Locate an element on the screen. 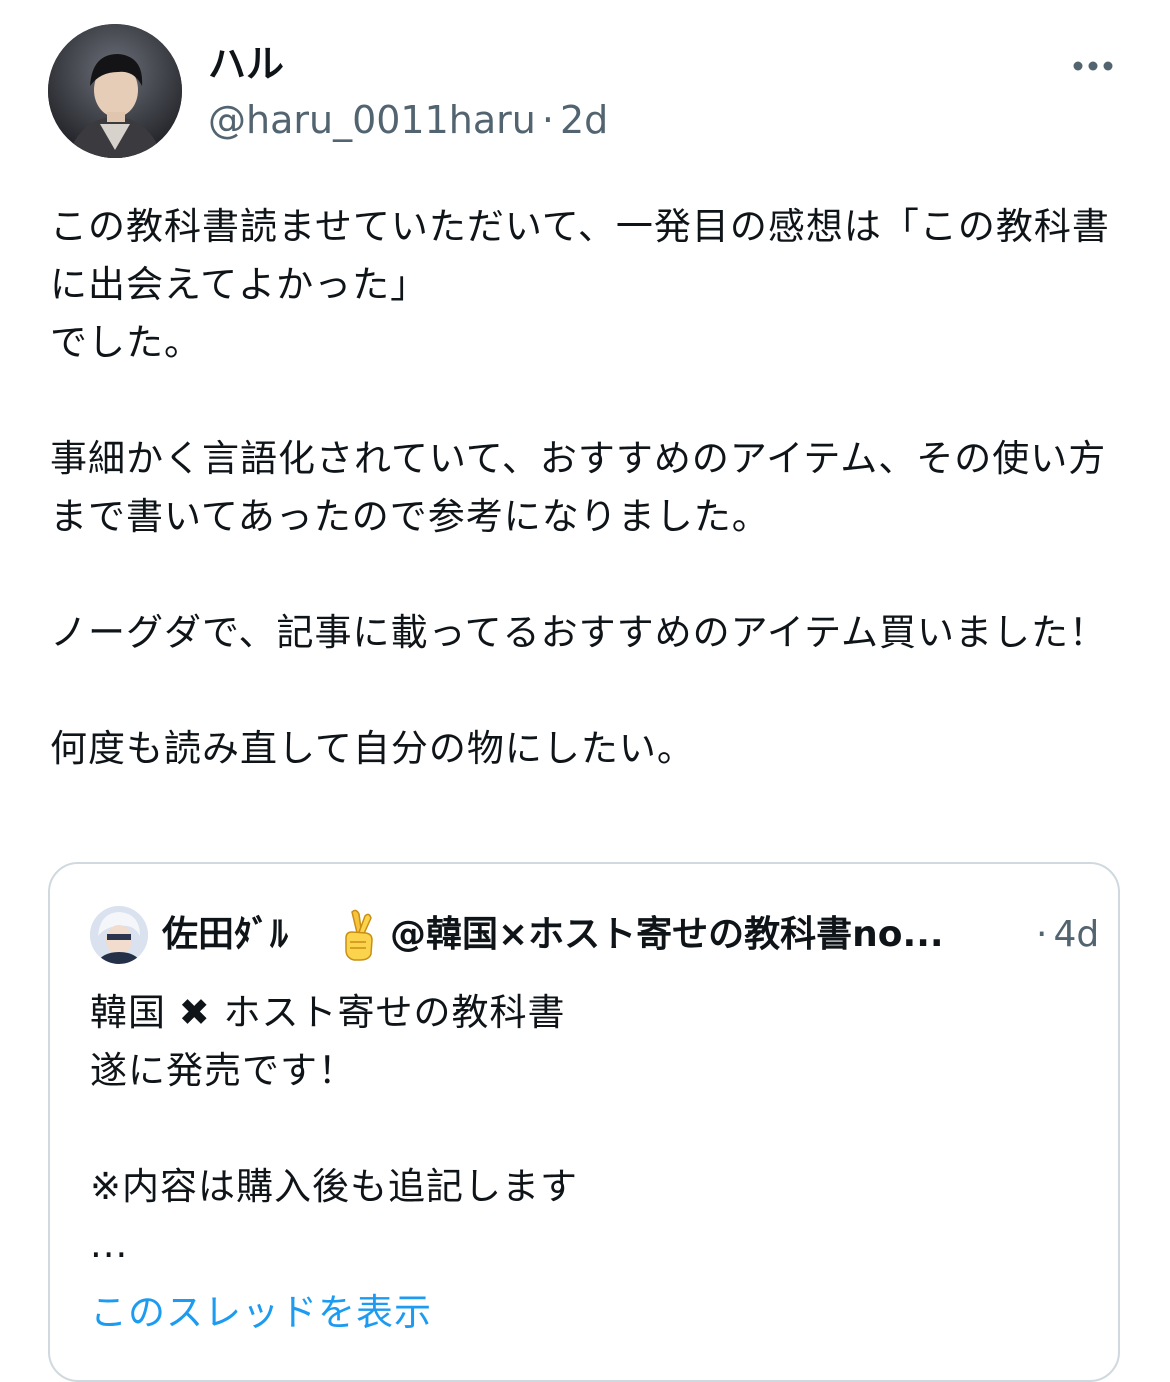 This screenshot has width=1170, height=1382. author-avatar is located at coordinates (115, 91).